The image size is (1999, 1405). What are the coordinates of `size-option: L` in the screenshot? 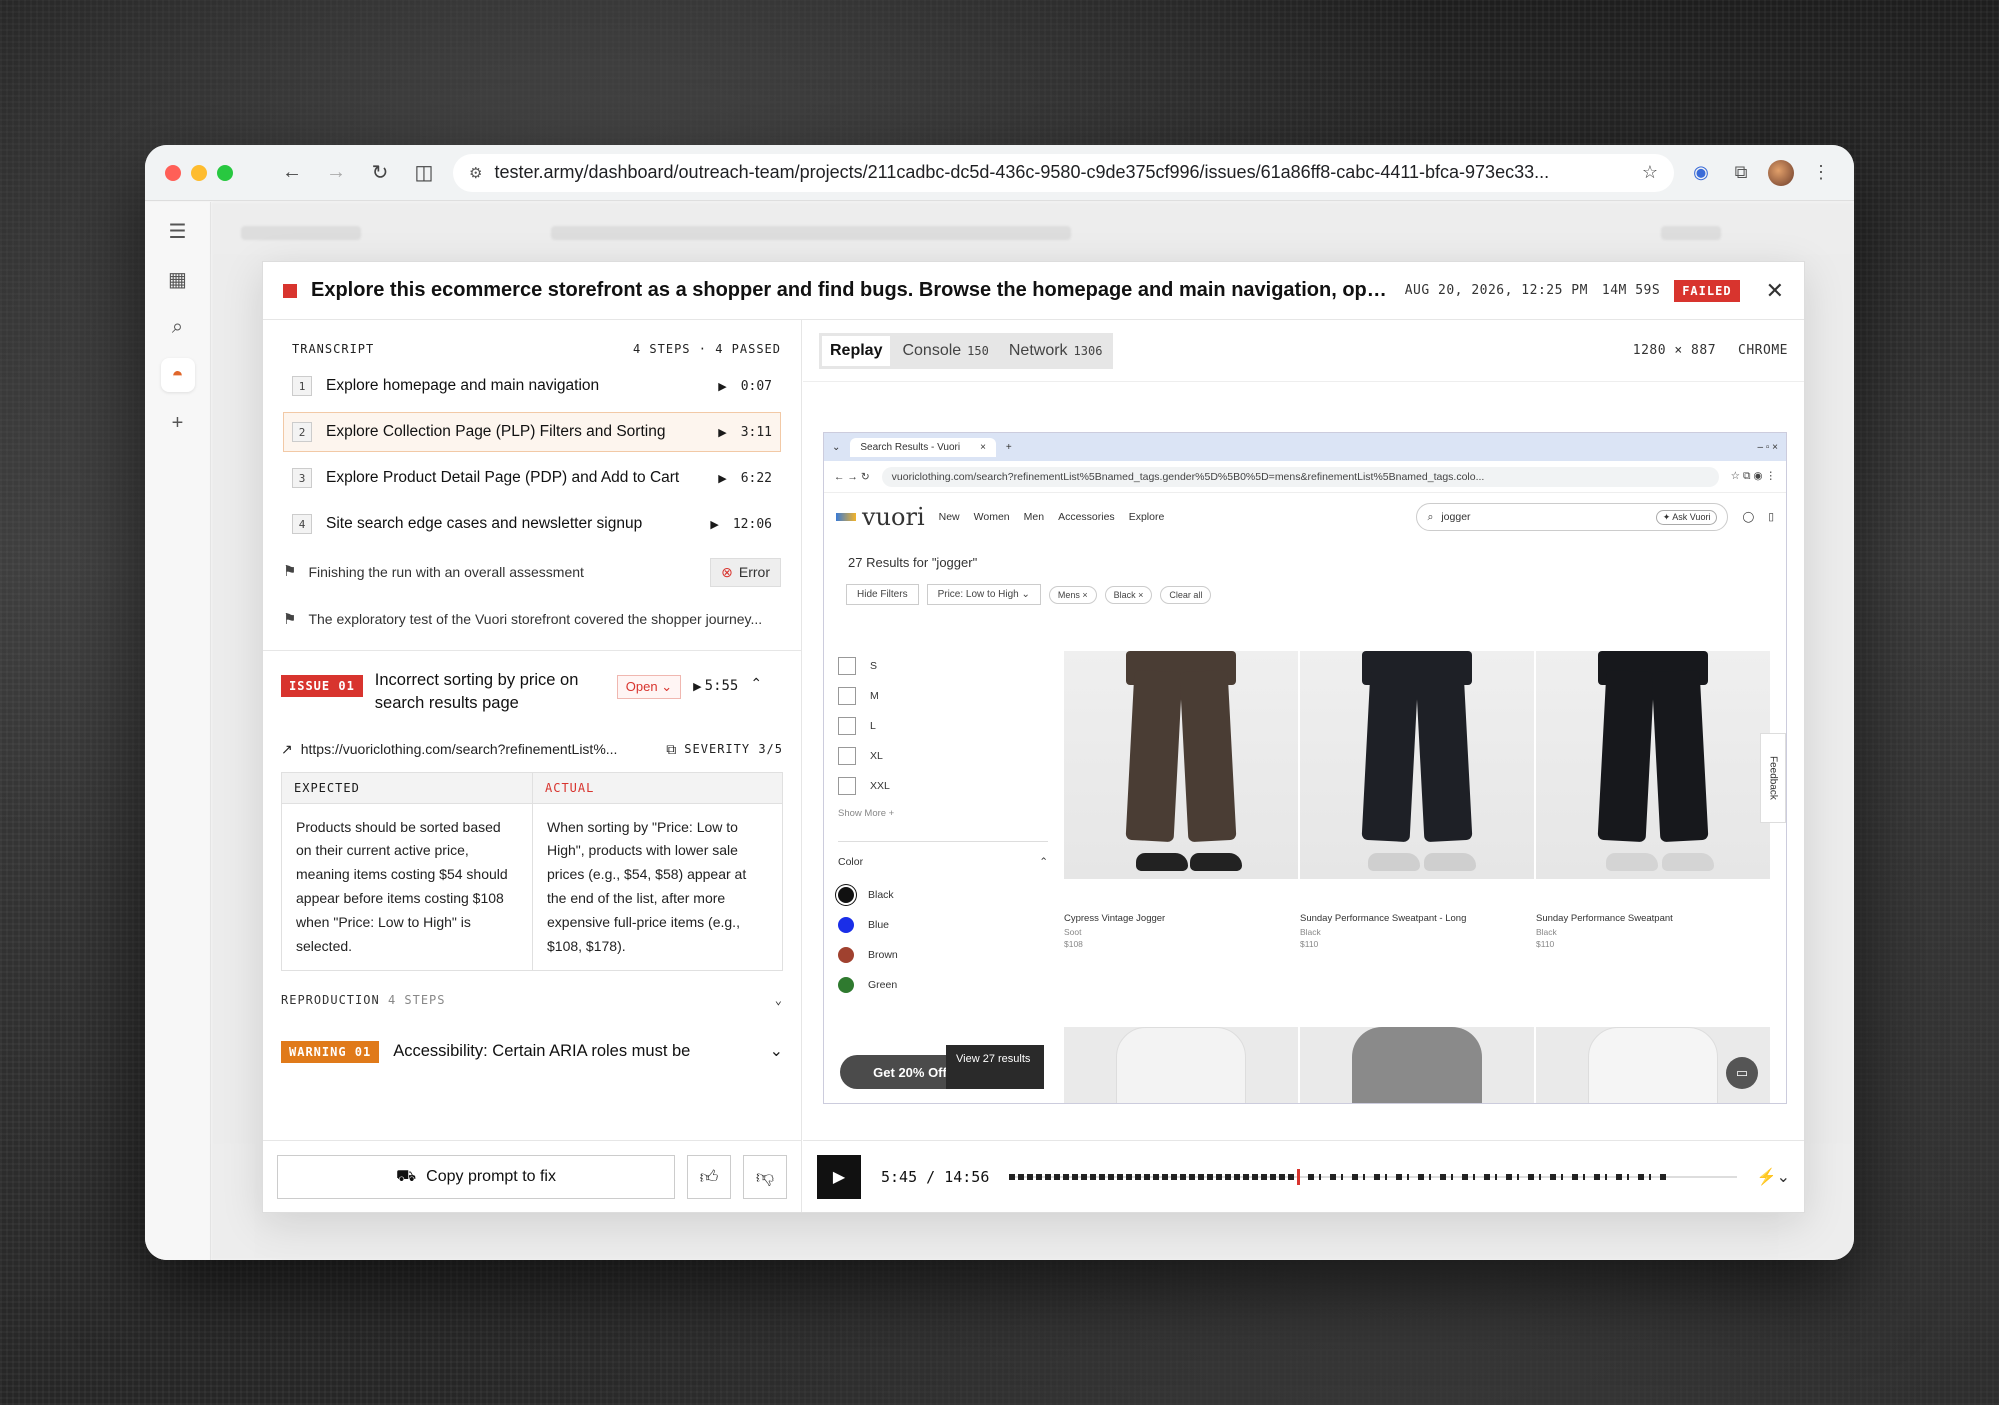 It's located at (947, 726).